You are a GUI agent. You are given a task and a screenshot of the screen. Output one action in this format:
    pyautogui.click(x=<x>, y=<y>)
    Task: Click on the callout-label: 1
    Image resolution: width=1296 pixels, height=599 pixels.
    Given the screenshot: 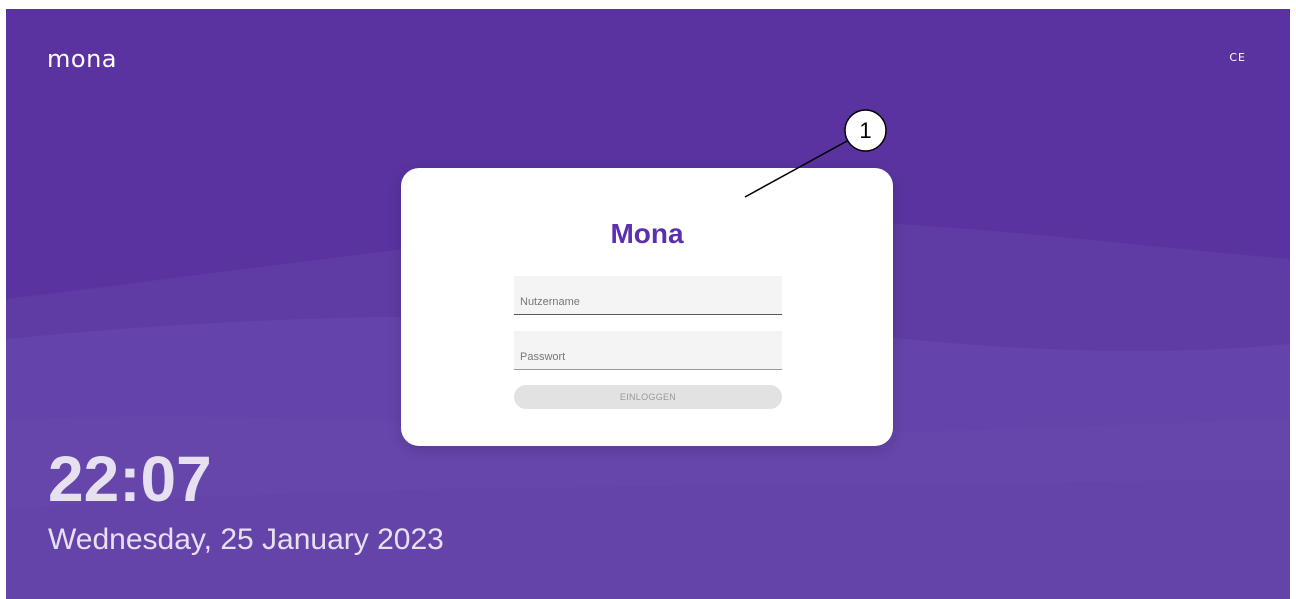 What is the action you would take?
    pyautogui.click(x=865, y=130)
    